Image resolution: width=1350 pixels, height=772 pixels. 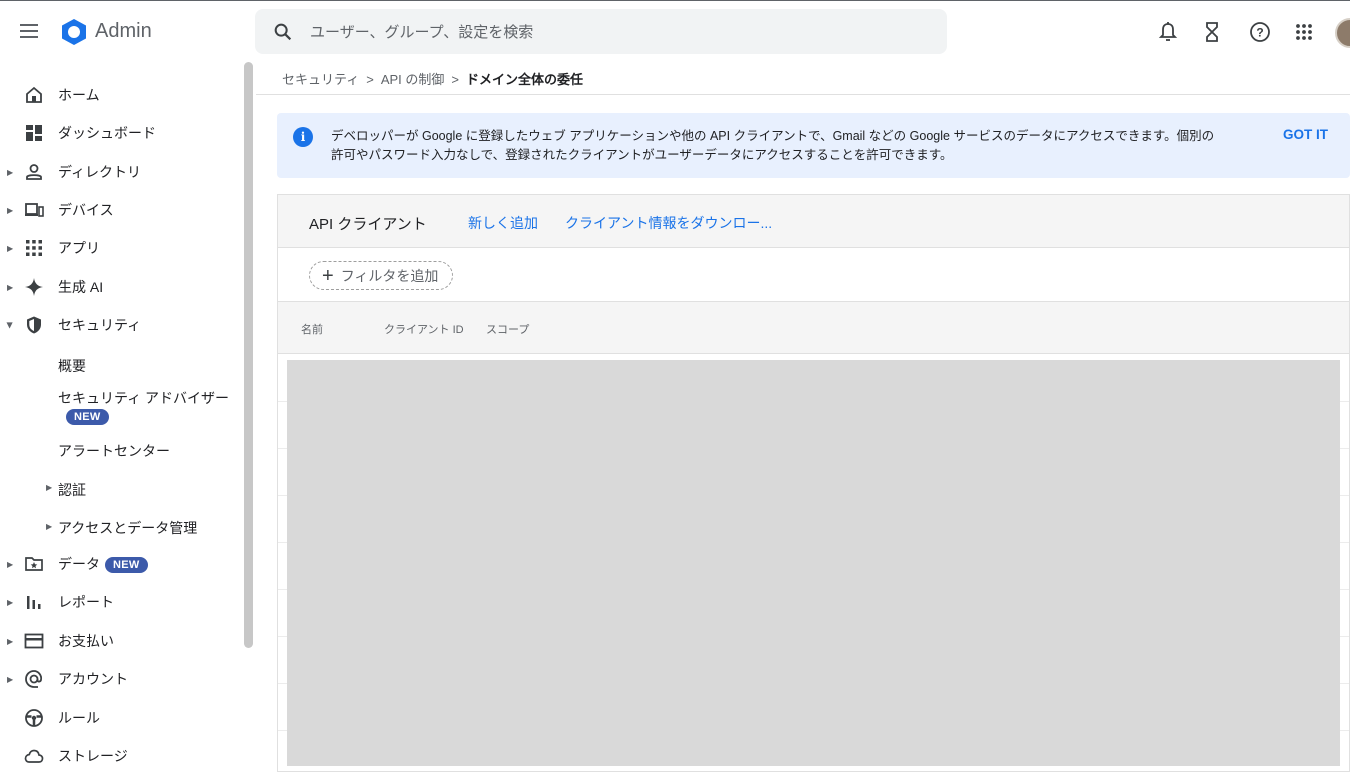 What do you see at coordinates (283, 32) in the screenshot?
I see `search-icon` at bounding box center [283, 32].